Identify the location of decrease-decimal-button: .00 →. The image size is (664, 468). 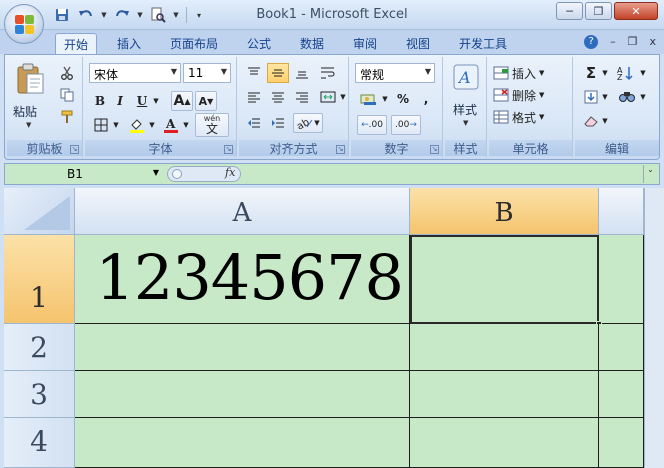
(406, 125).